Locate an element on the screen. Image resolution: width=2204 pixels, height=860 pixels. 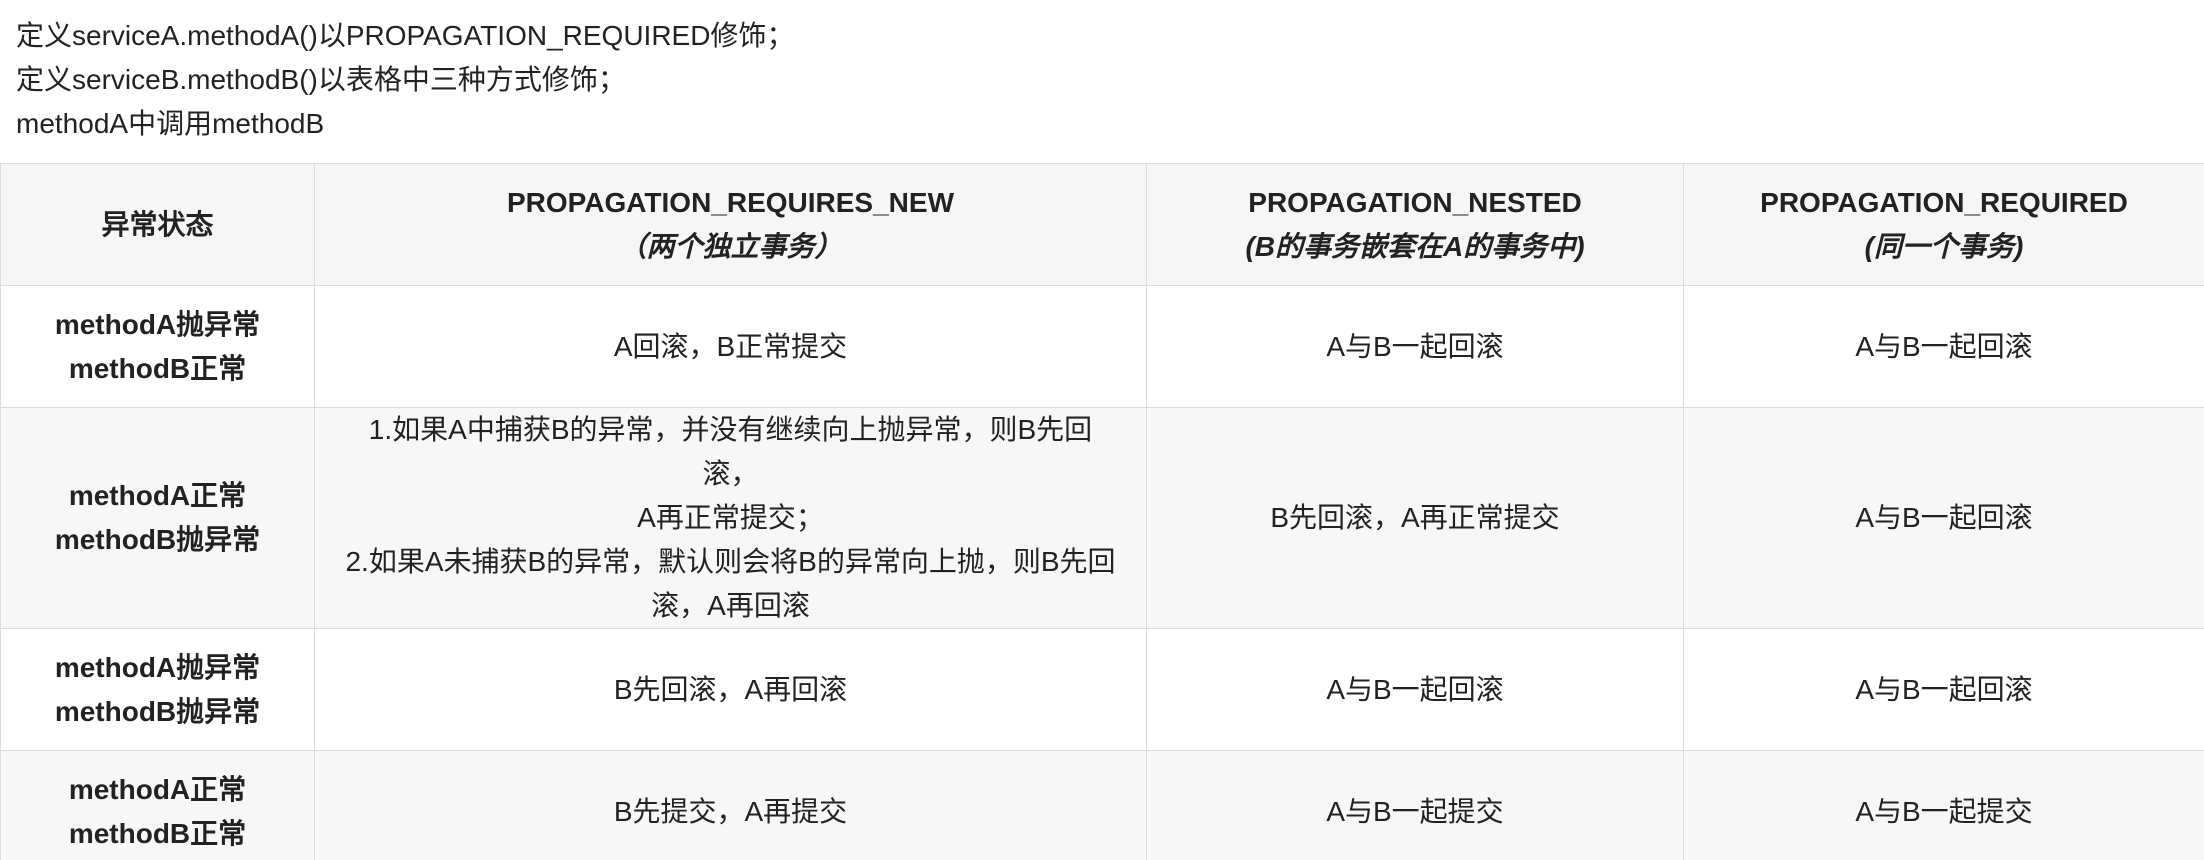
header-required: PROPAGATION_REQUIRED (同一个事务) is located at coordinates (1943, 224).